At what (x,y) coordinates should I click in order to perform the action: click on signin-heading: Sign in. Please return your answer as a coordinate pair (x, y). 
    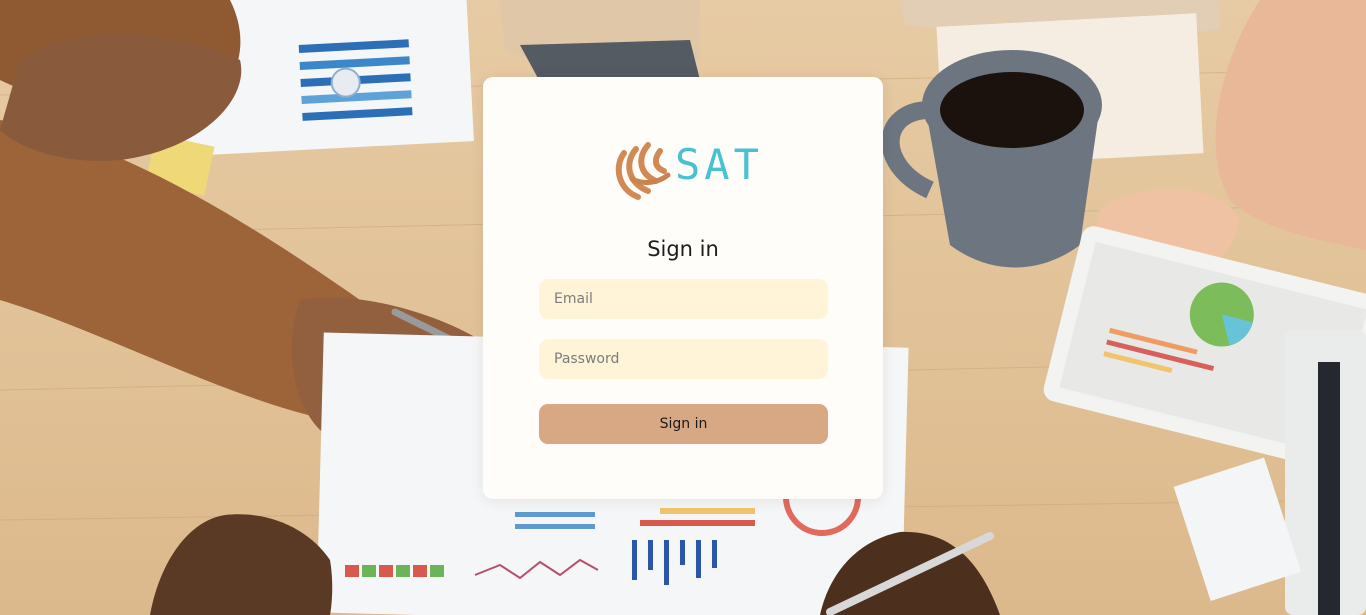
    Looking at the image, I should click on (683, 249).